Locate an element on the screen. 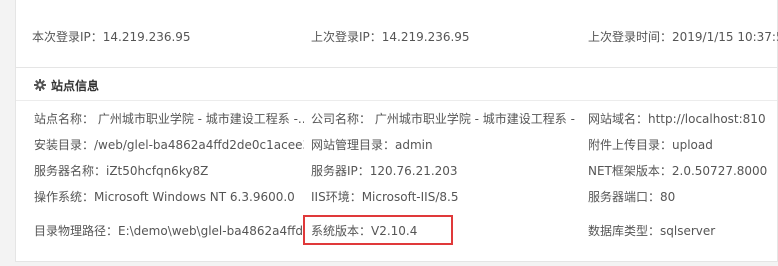 Image resolution: width=778 pixels, height=266 pixels. database-type: 数据库类型：sqlserver is located at coordinates (652, 231).